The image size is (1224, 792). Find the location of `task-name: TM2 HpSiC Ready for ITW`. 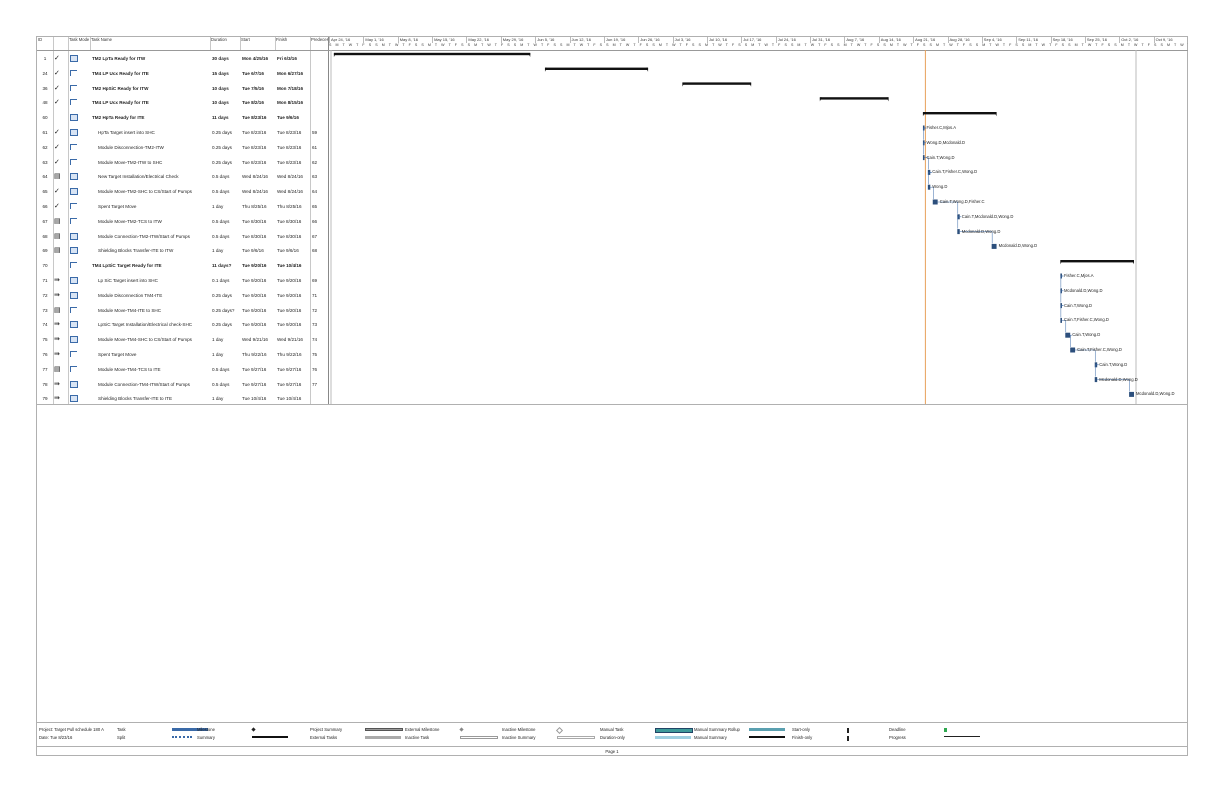

task-name: TM2 HpSiC Ready for ITW is located at coordinates (150, 88).